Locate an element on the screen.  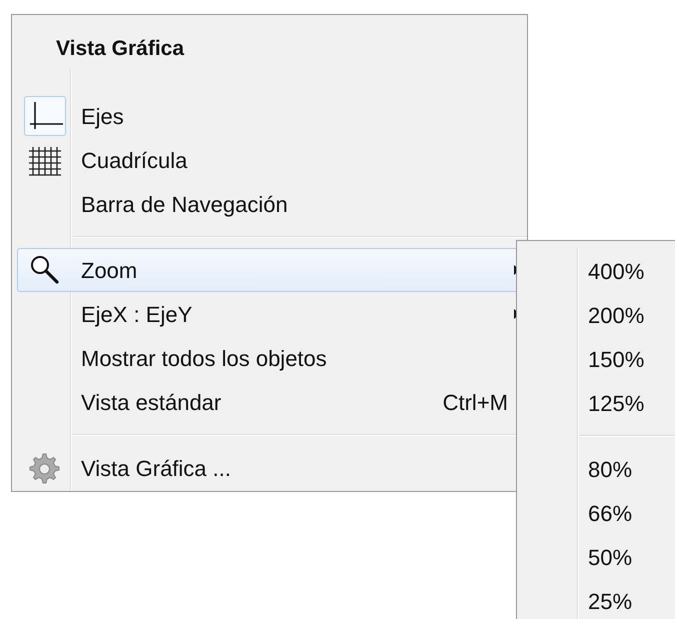
menu-item: 200% is located at coordinates (598, 315).